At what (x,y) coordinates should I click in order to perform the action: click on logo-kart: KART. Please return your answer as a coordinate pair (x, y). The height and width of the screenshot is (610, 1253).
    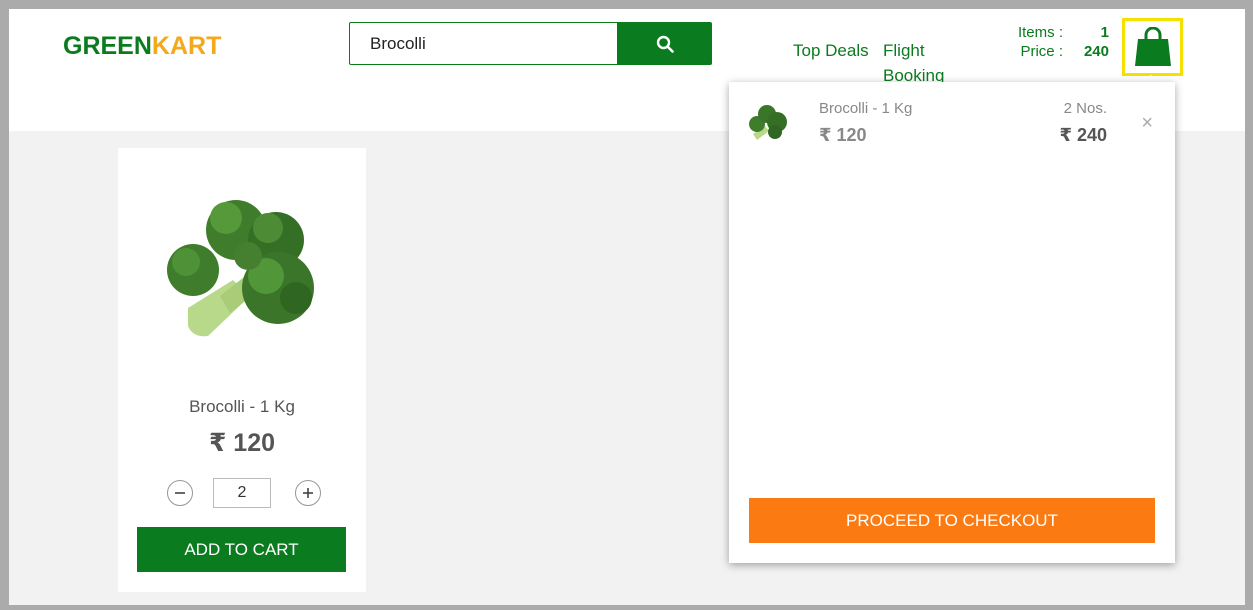
    Looking at the image, I should click on (186, 46).